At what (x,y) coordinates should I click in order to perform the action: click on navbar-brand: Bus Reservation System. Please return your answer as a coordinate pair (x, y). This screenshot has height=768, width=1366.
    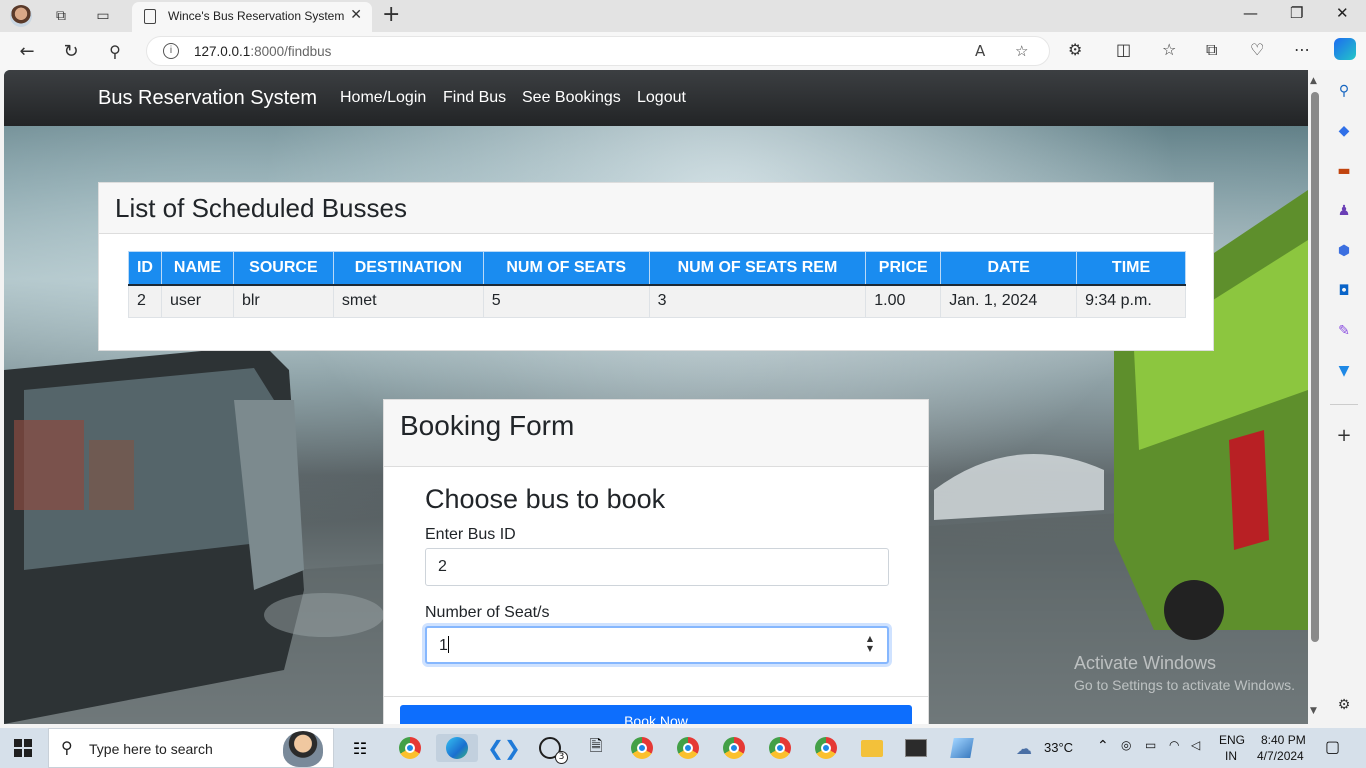
    Looking at the image, I should click on (207, 98).